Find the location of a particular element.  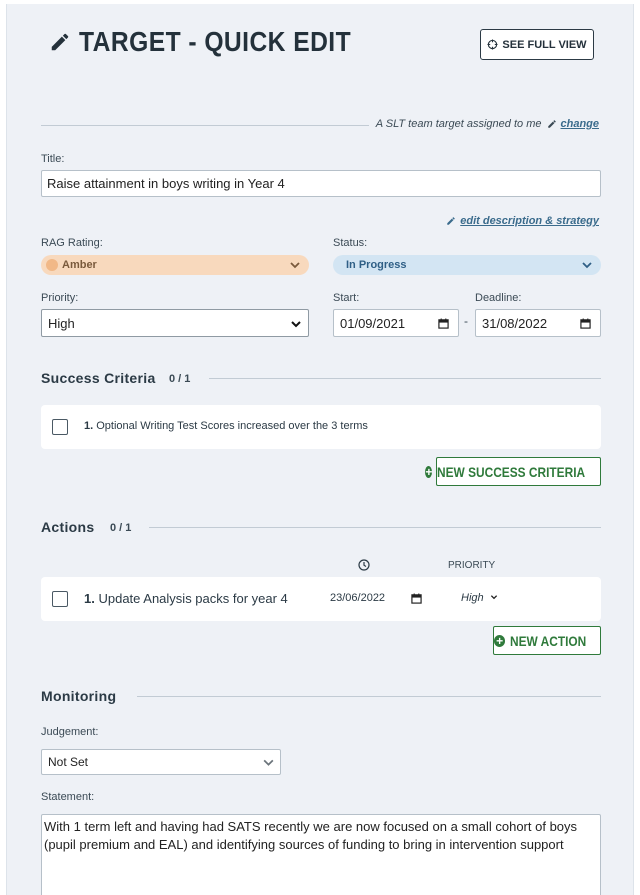

action-date: 23/06/2022 is located at coordinates (357, 598).